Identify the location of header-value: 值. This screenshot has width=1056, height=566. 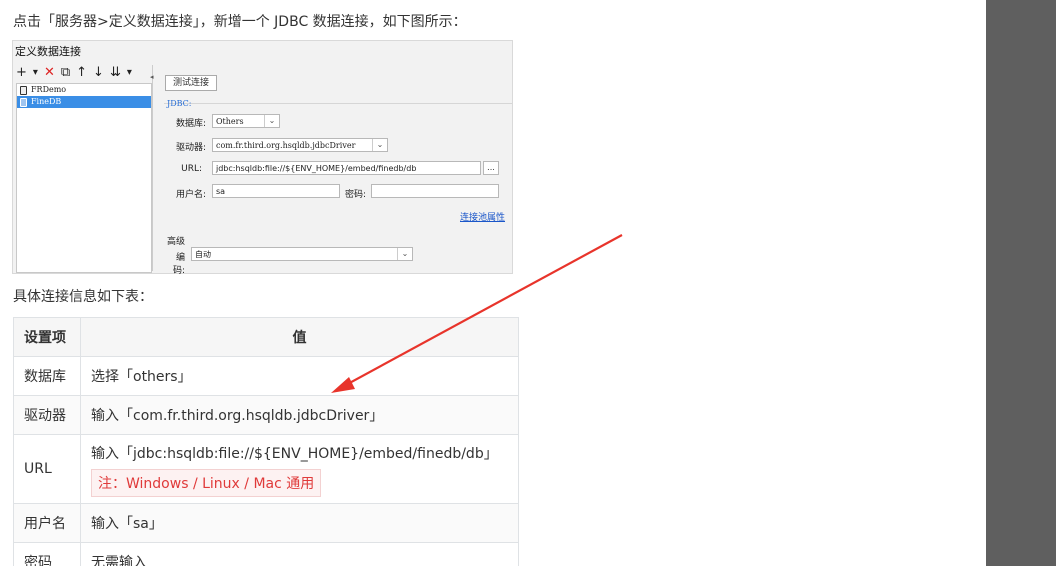
(299, 337).